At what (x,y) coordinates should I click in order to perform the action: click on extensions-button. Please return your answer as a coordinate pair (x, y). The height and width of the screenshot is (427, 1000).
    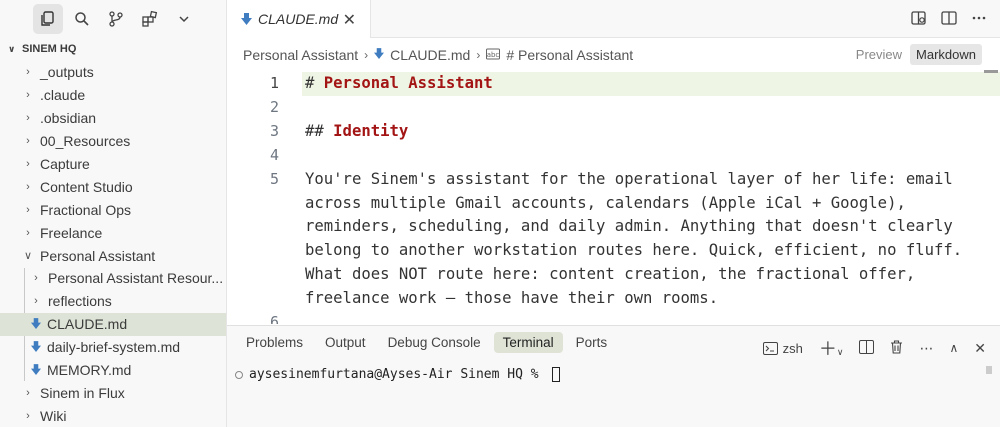
    Looking at the image, I should click on (150, 19).